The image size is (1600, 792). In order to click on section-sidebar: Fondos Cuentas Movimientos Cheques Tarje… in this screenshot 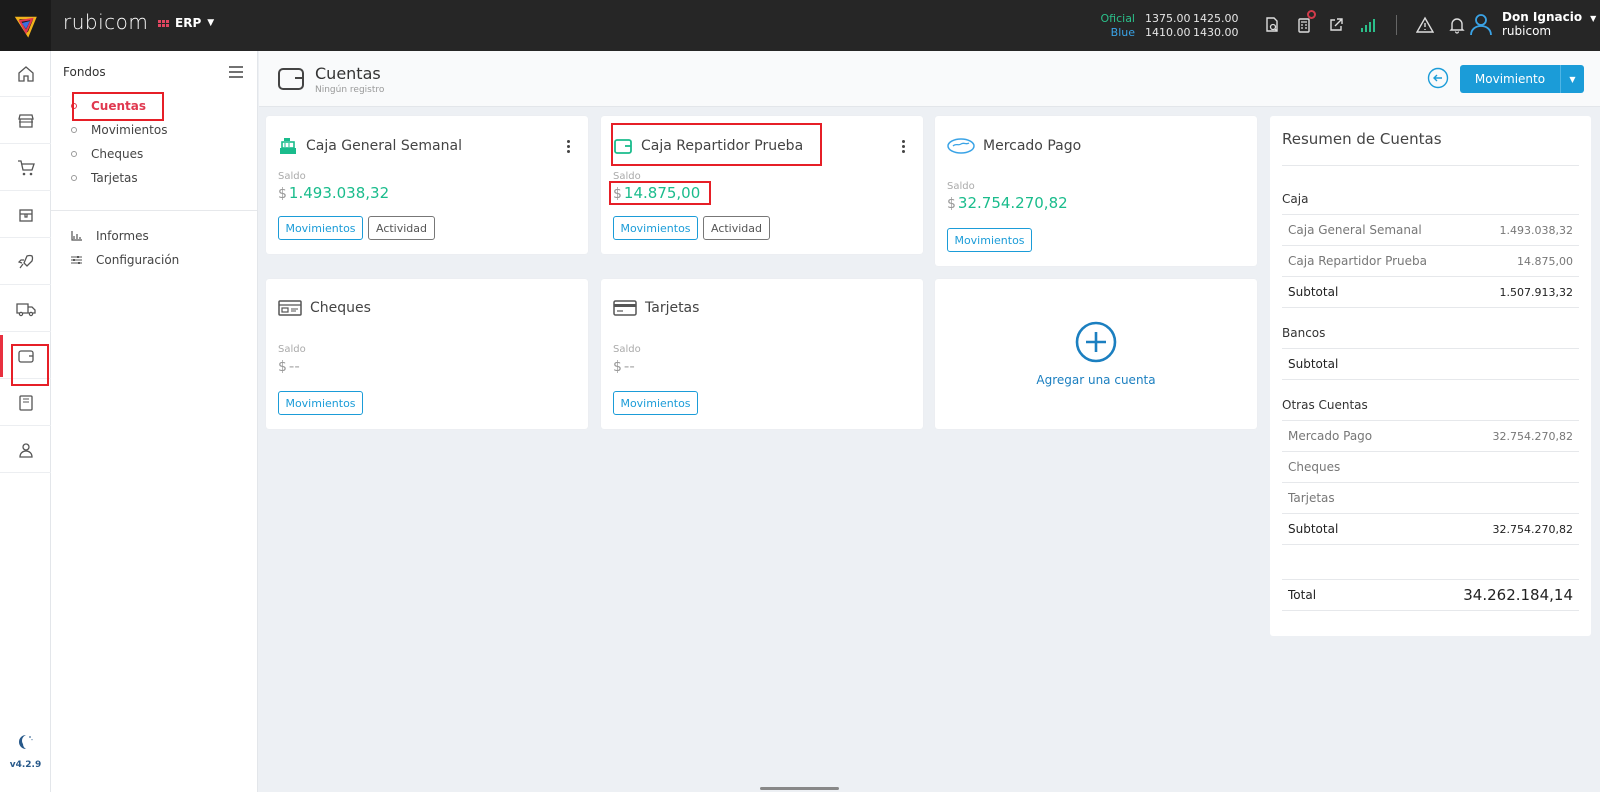, I will do `click(154, 421)`.